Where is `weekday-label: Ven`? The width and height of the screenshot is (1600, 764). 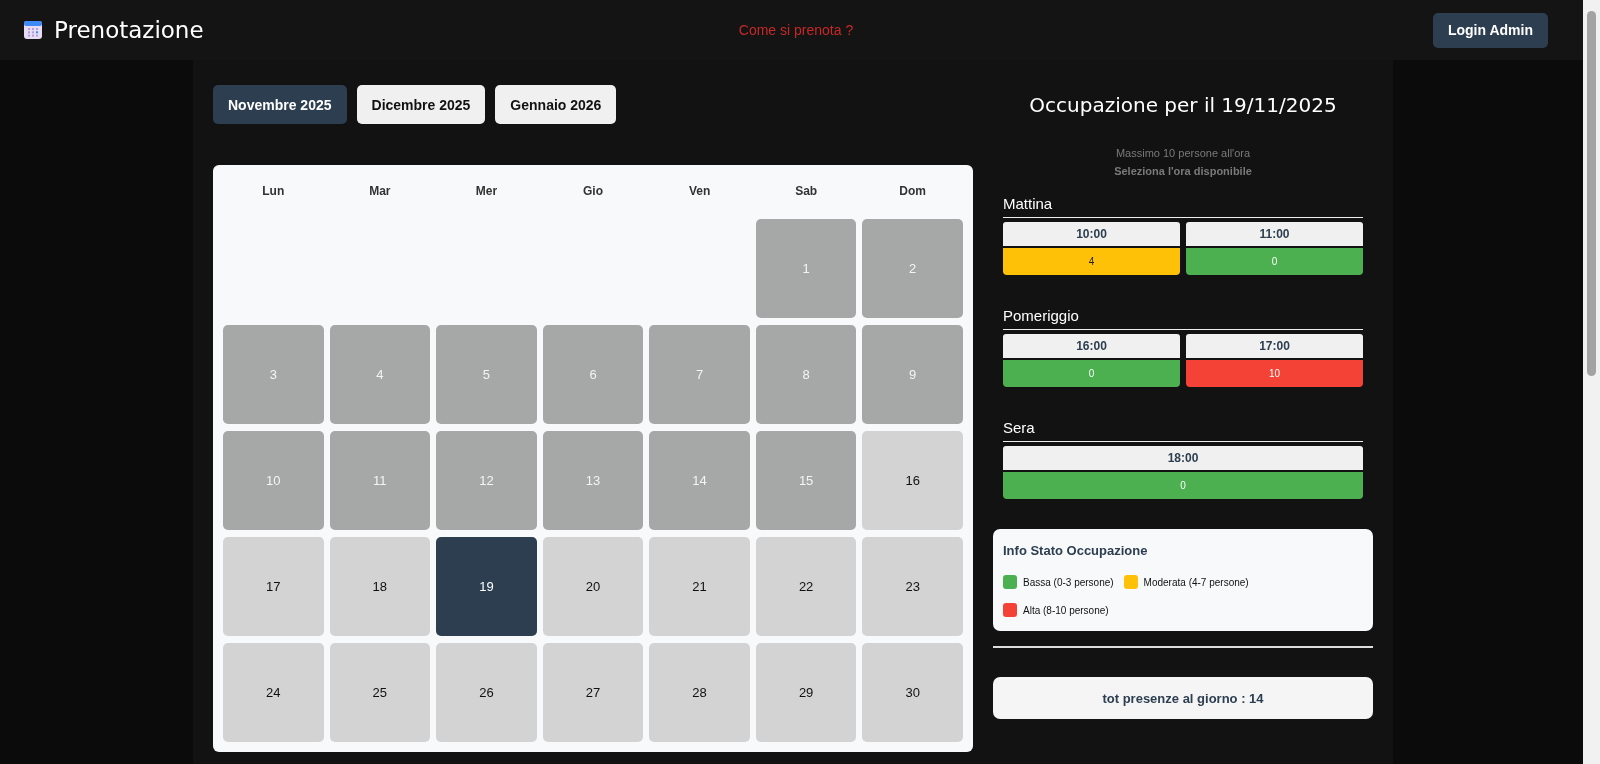
weekday-label: Ven is located at coordinates (699, 191).